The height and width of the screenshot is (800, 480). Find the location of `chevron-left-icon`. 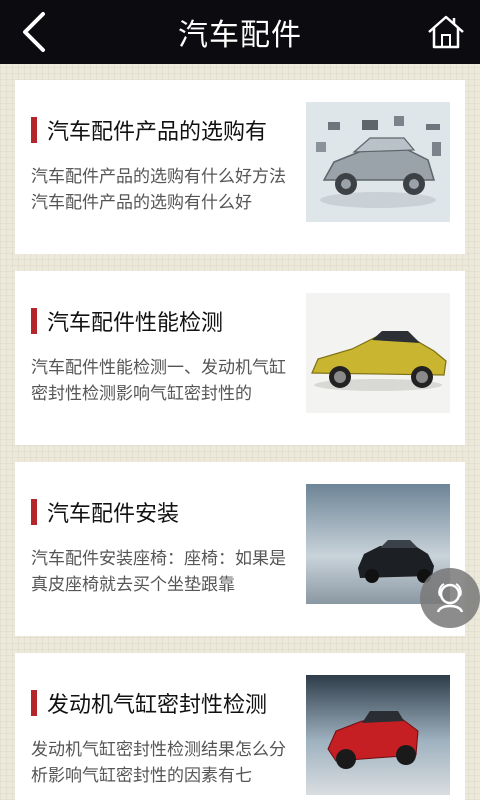

chevron-left-icon is located at coordinates (34, 32).